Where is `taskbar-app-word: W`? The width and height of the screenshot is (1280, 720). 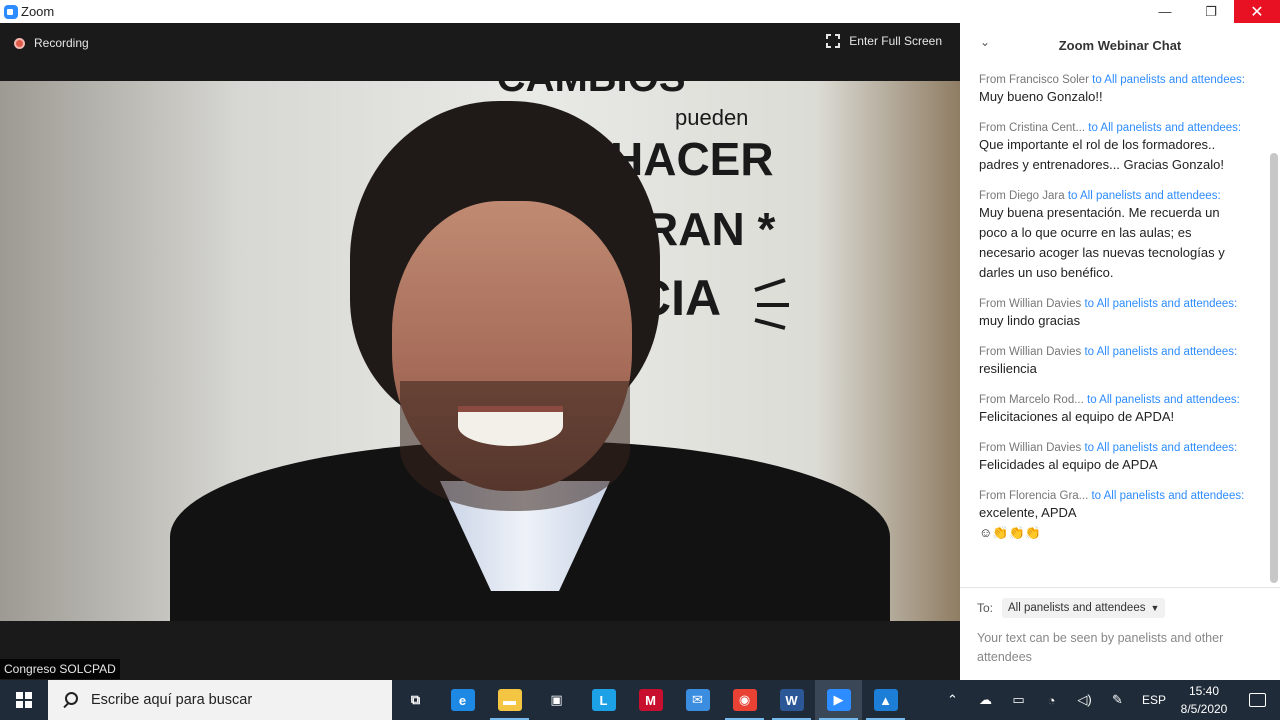
taskbar-app-word: W is located at coordinates (791, 700).